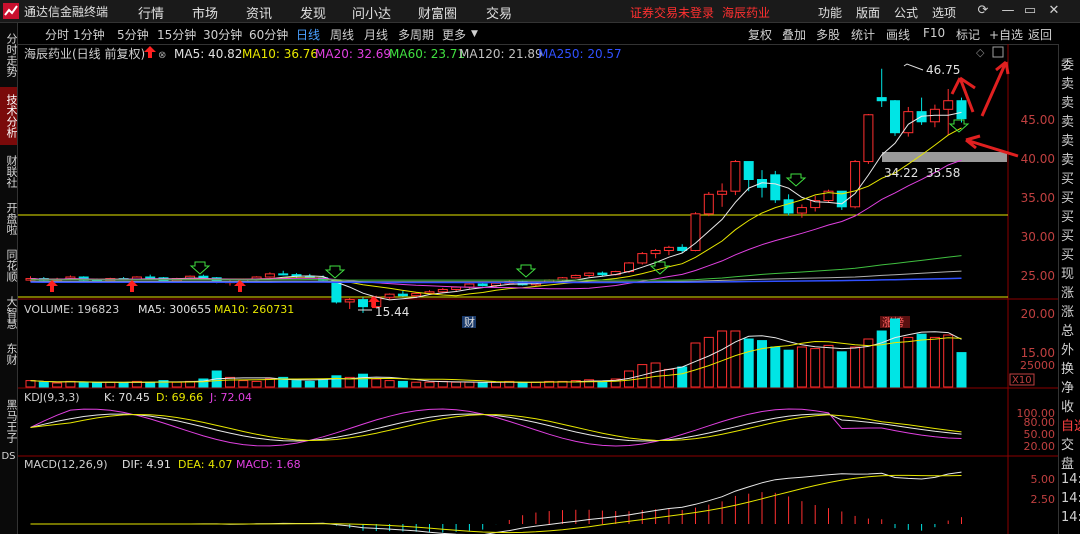  Describe the element at coordinates (995, 88) in the screenshot. I see `drawn-arrow-icon` at that location.